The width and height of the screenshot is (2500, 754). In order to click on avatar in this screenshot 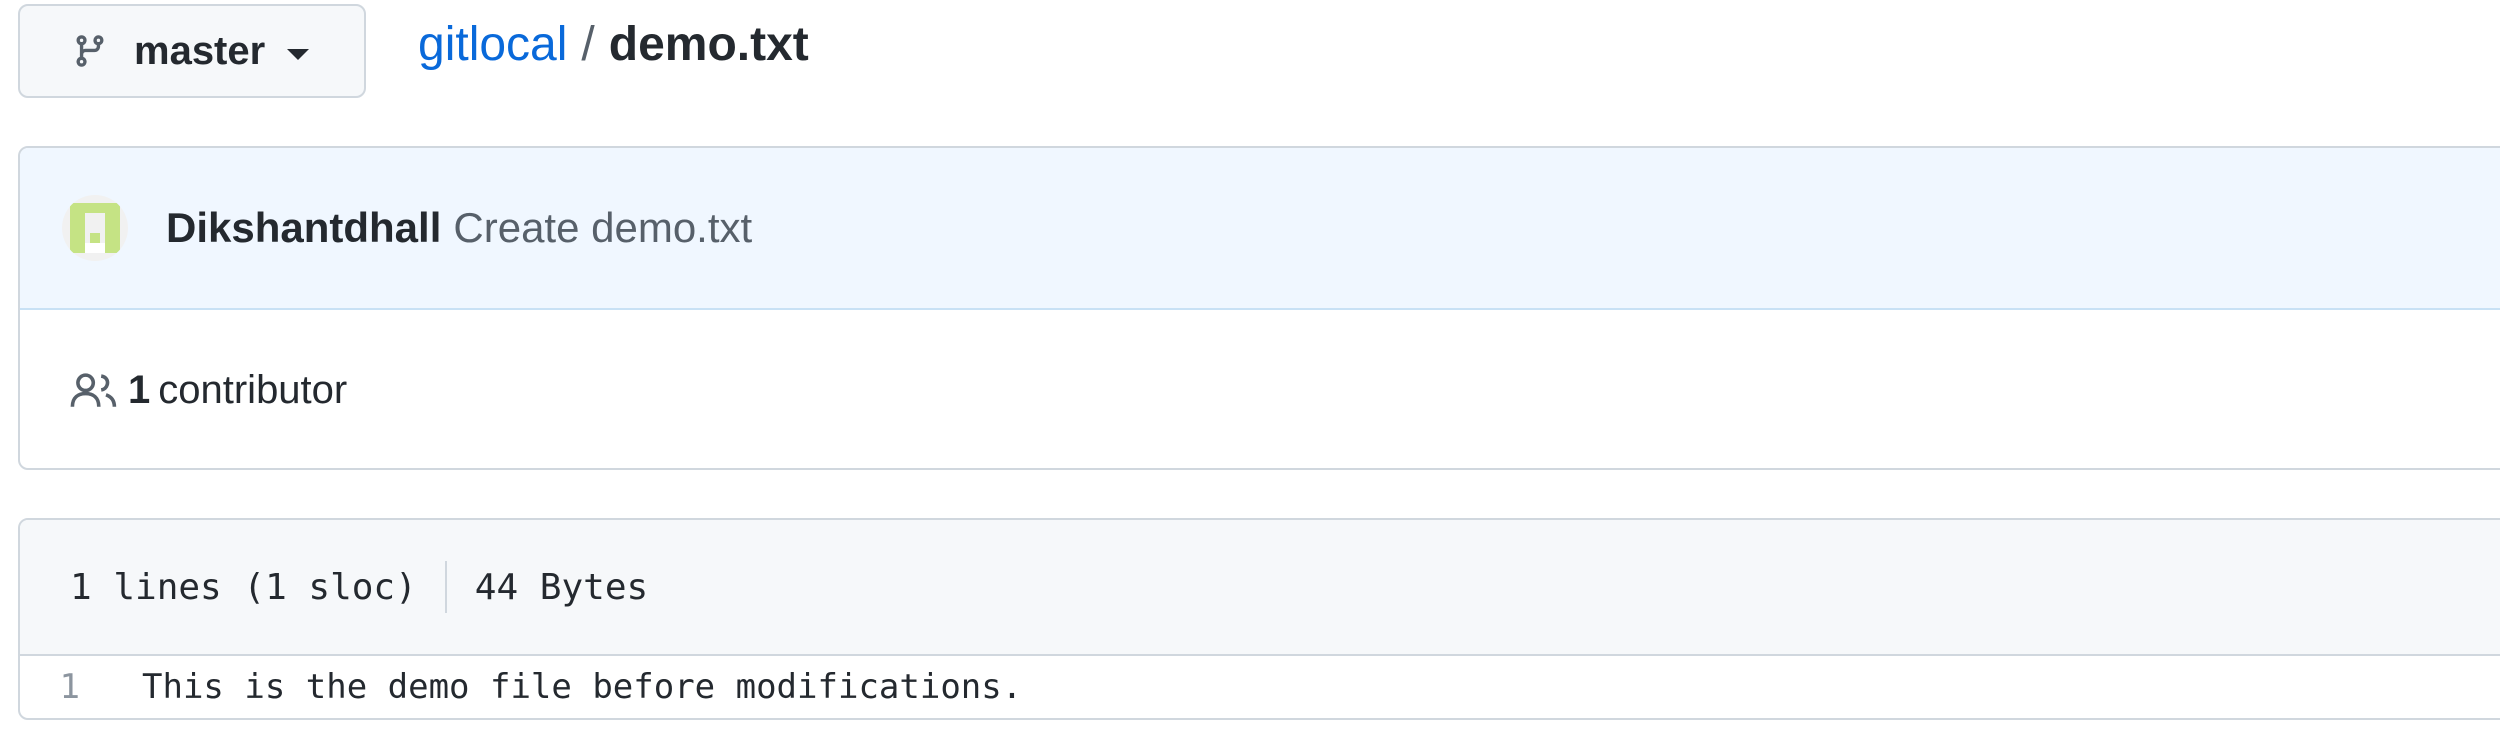, I will do `click(95, 228)`.